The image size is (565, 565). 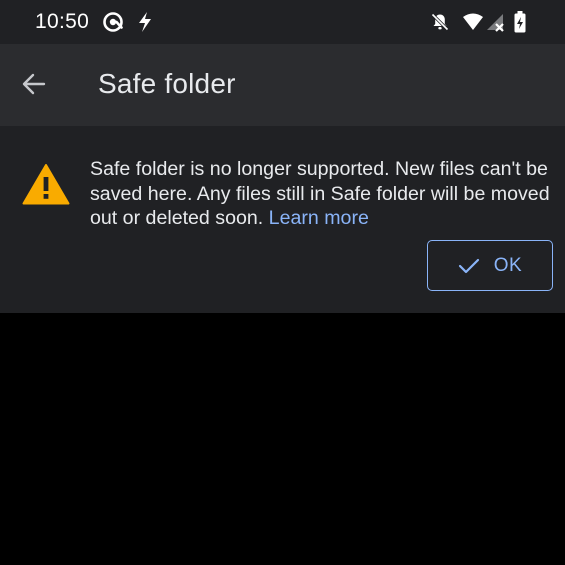 What do you see at coordinates (495, 23) in the screenshot?
I see `cellular-no-signal-icon` at bounding box center [495, 23].